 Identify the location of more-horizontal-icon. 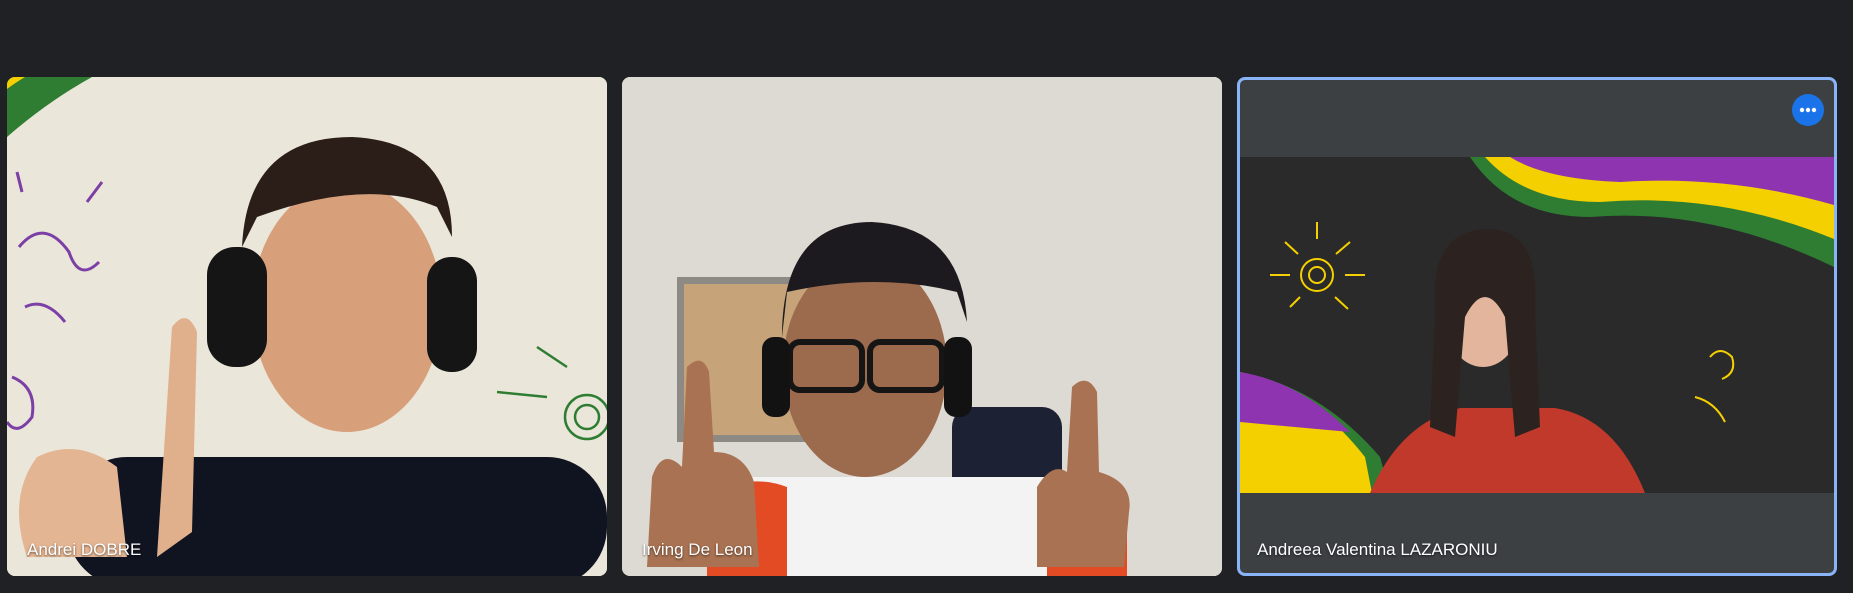
(1808, 110).